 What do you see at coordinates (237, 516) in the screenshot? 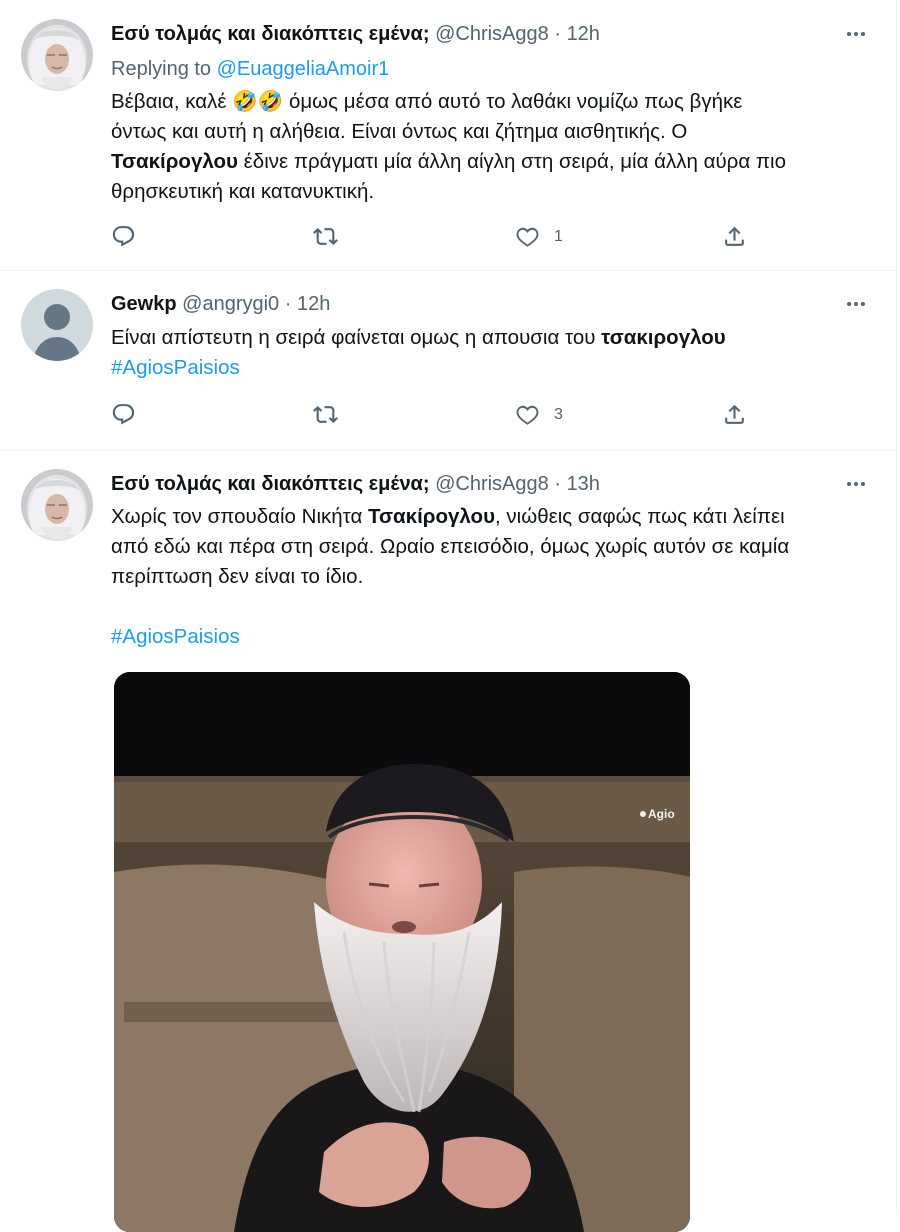
I see `text-segment: Χωρίς τον σπουδαίο Νικήτα` at bounding box center [237, 516].